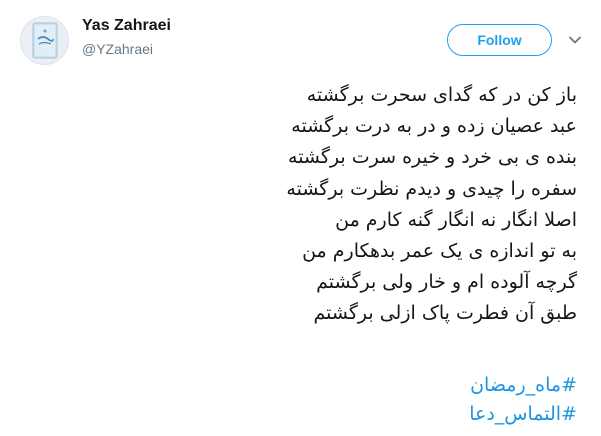  I want to click on follow-button: Follow, so click(499, 40).